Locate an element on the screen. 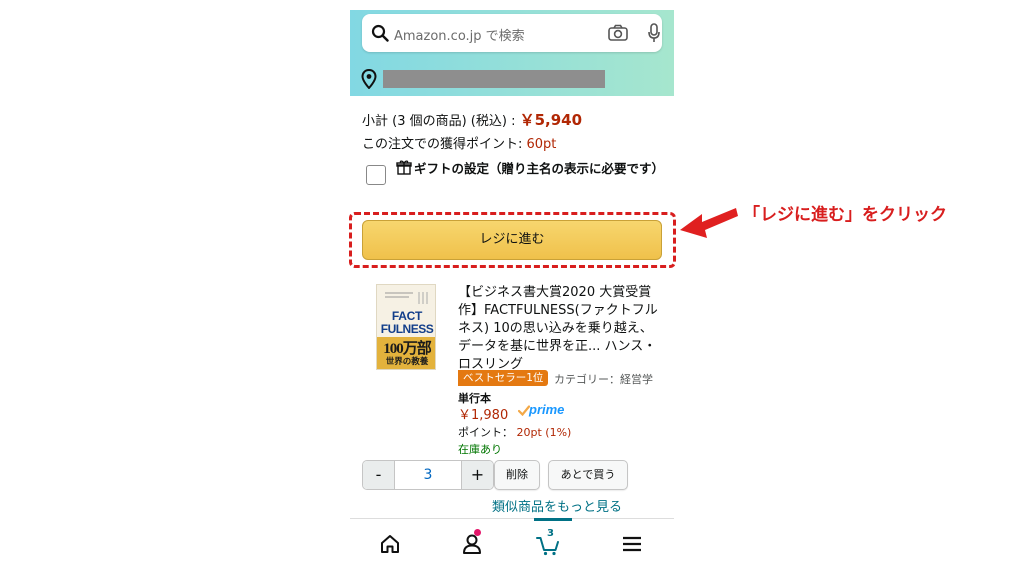  cart-count: 3 is located at coordinates (550, 533).